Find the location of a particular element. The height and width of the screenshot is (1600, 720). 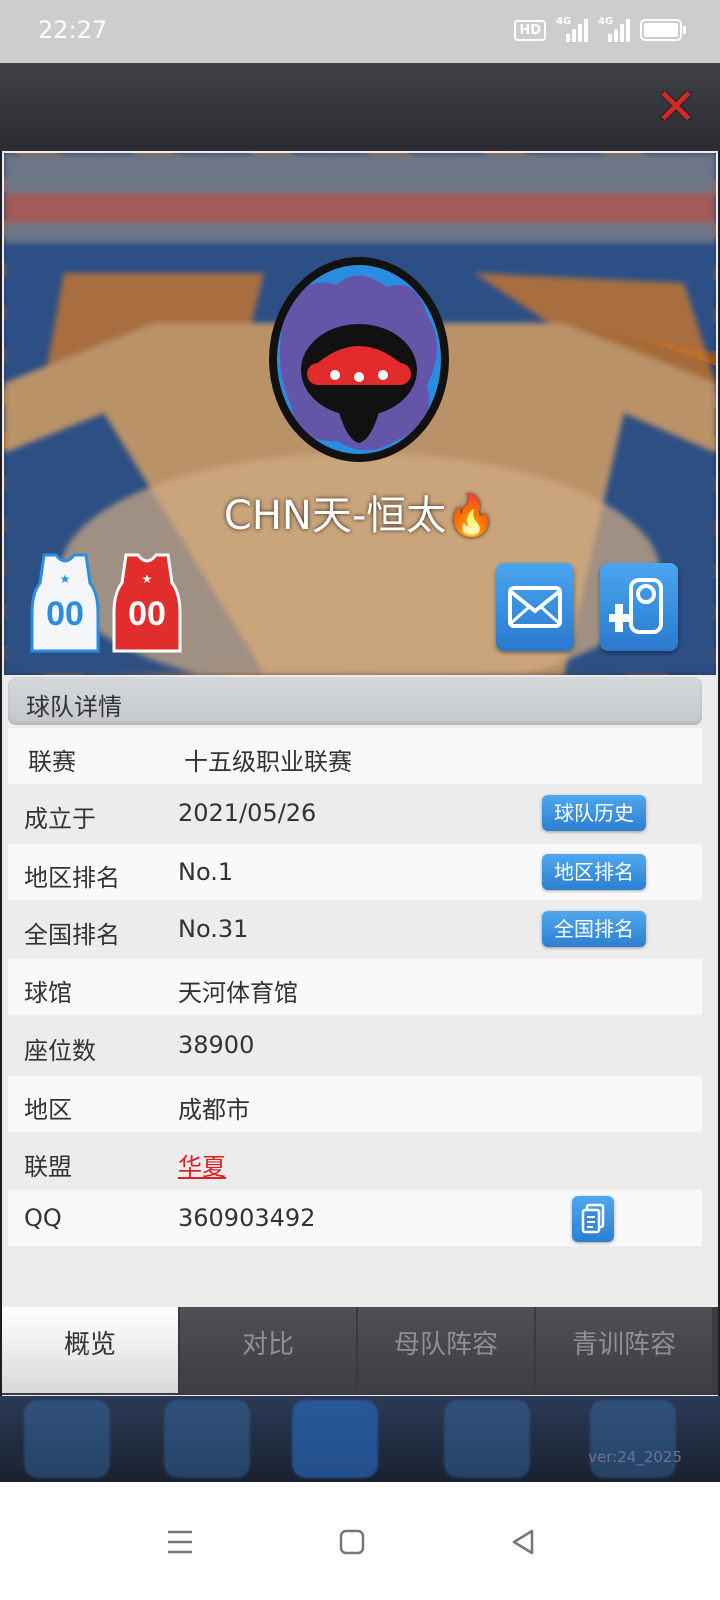

section-title: 球队详情 is located at coordinates (74, 707).